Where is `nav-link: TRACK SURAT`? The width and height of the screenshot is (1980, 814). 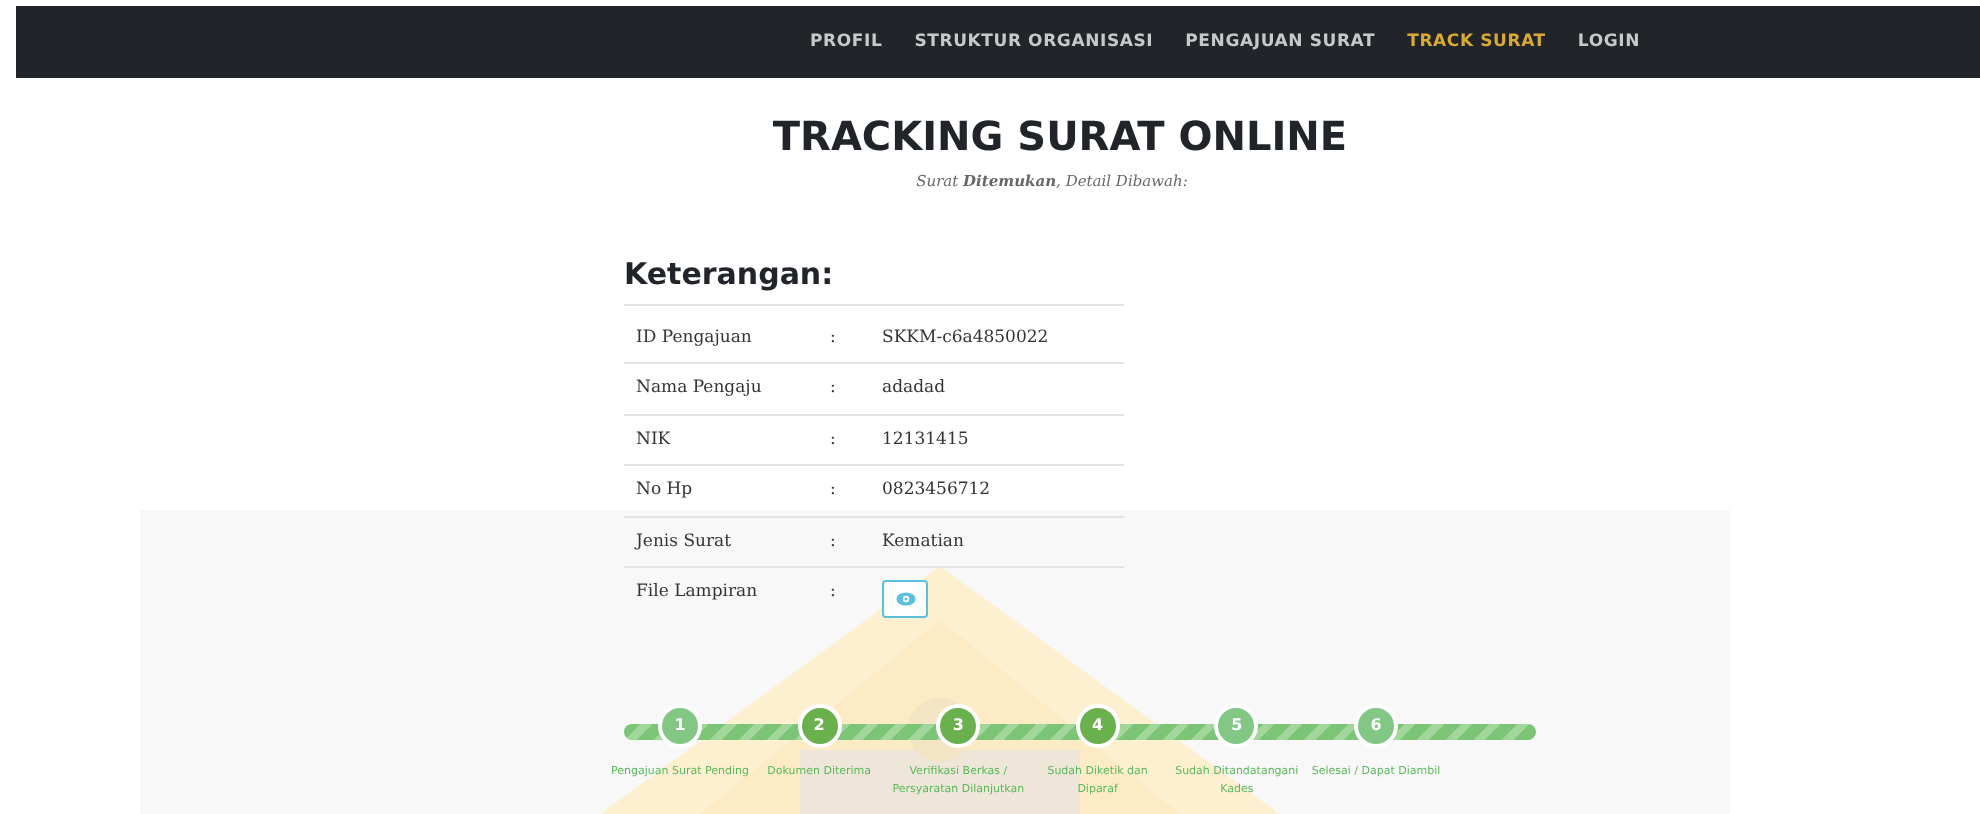
nav-link: TRACK SURAT is located at coordinates (1476, 42).